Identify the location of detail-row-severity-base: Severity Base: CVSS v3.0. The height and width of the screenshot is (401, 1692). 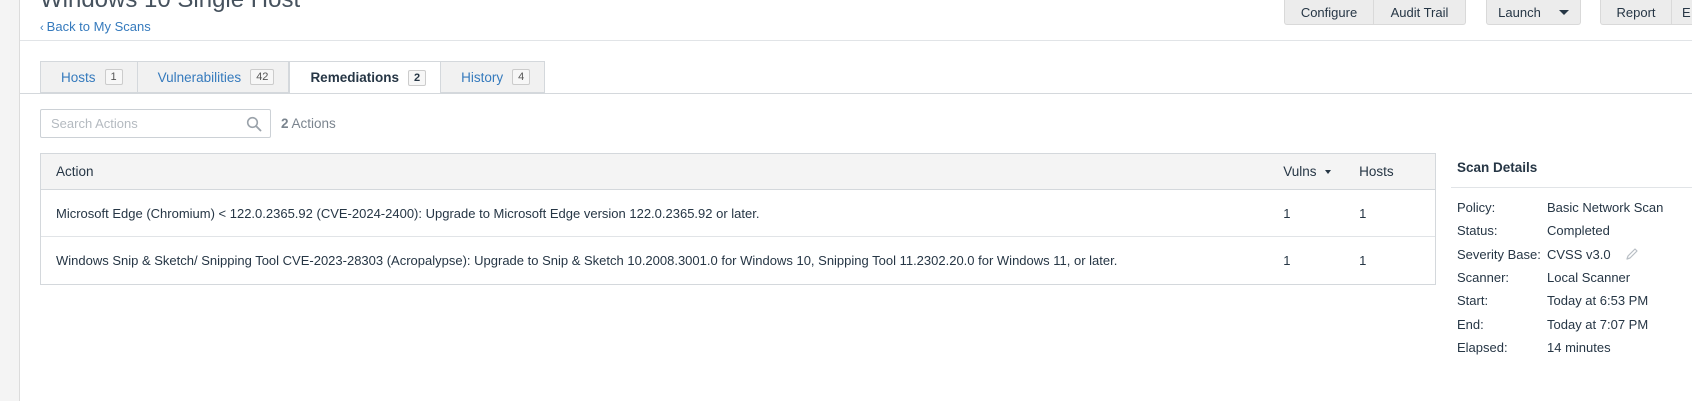
(1574, 254).